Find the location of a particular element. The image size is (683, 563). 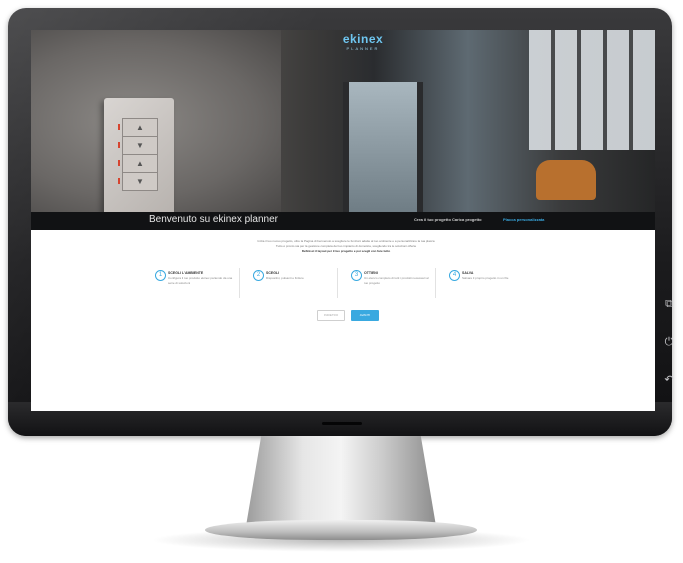

nav-load-project: Carica progetto is located at coordinates (467, 219).